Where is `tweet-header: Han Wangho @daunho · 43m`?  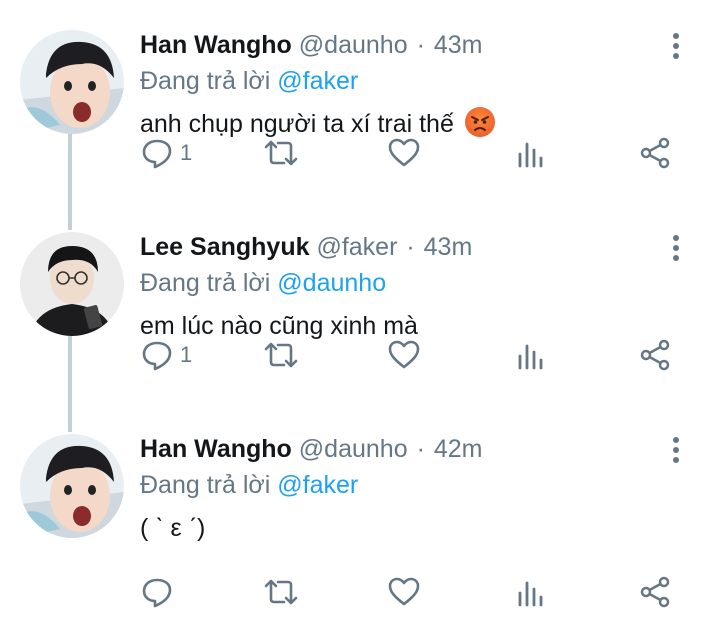
tweet-header: Han Wangho @daunho · 43m is located at coordinates (311, 45).